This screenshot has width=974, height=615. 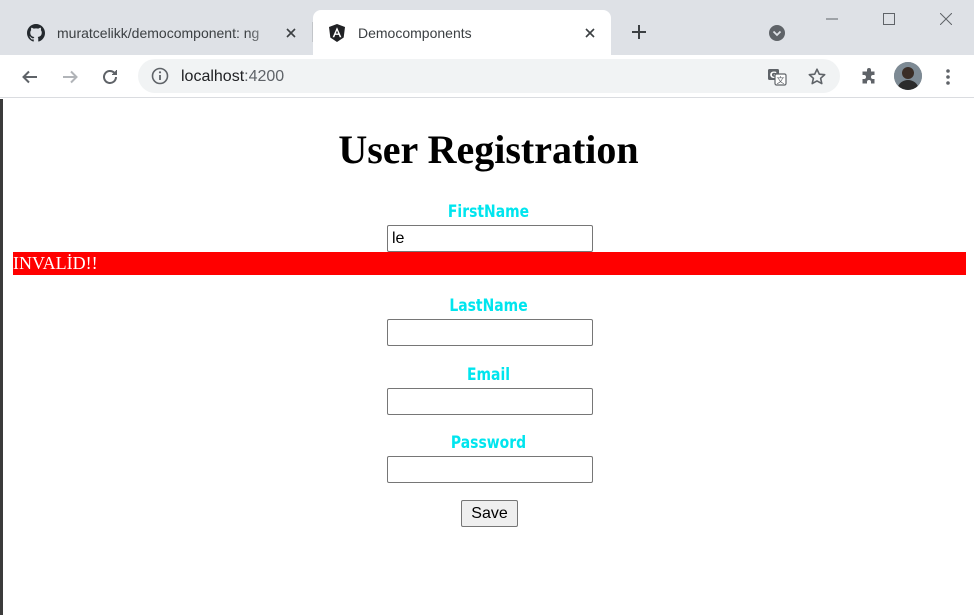 I want to click on window-close-icon, so click(x=946, y=19).